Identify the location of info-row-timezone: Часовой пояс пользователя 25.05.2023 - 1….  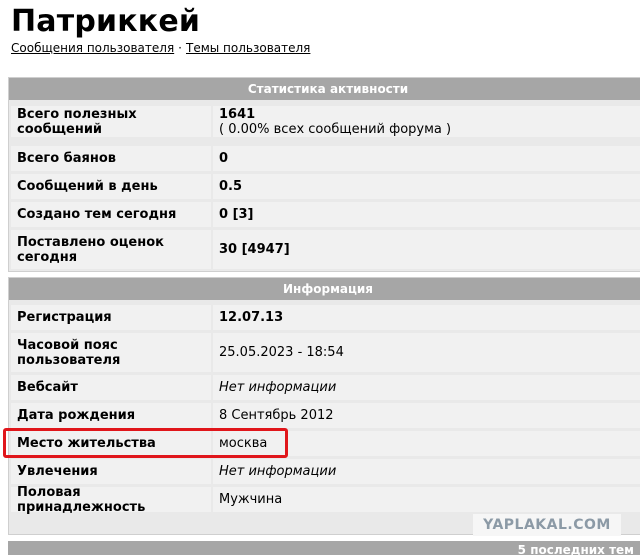
(325, 352).